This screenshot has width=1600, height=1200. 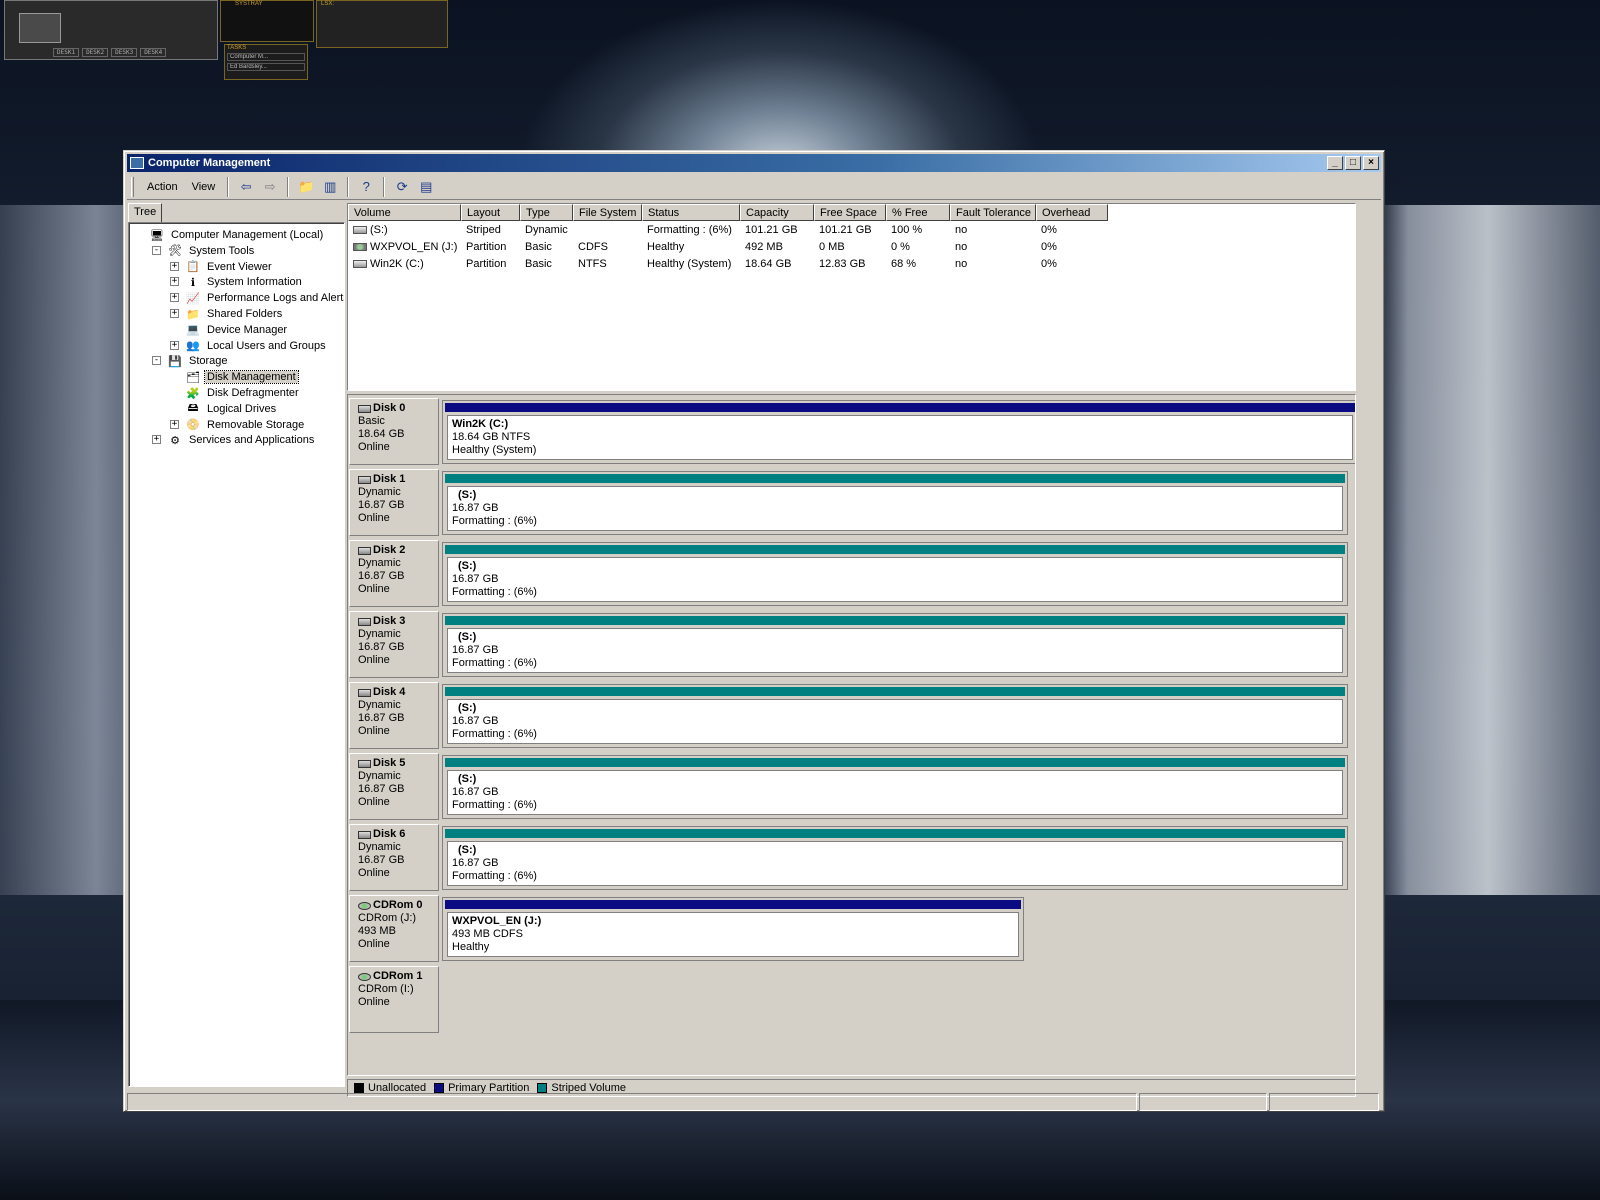 What do you see at coordinates (1072, 212) in the screenshot?
I see `column-header: Overhead` at bounding box center [1072, 212].